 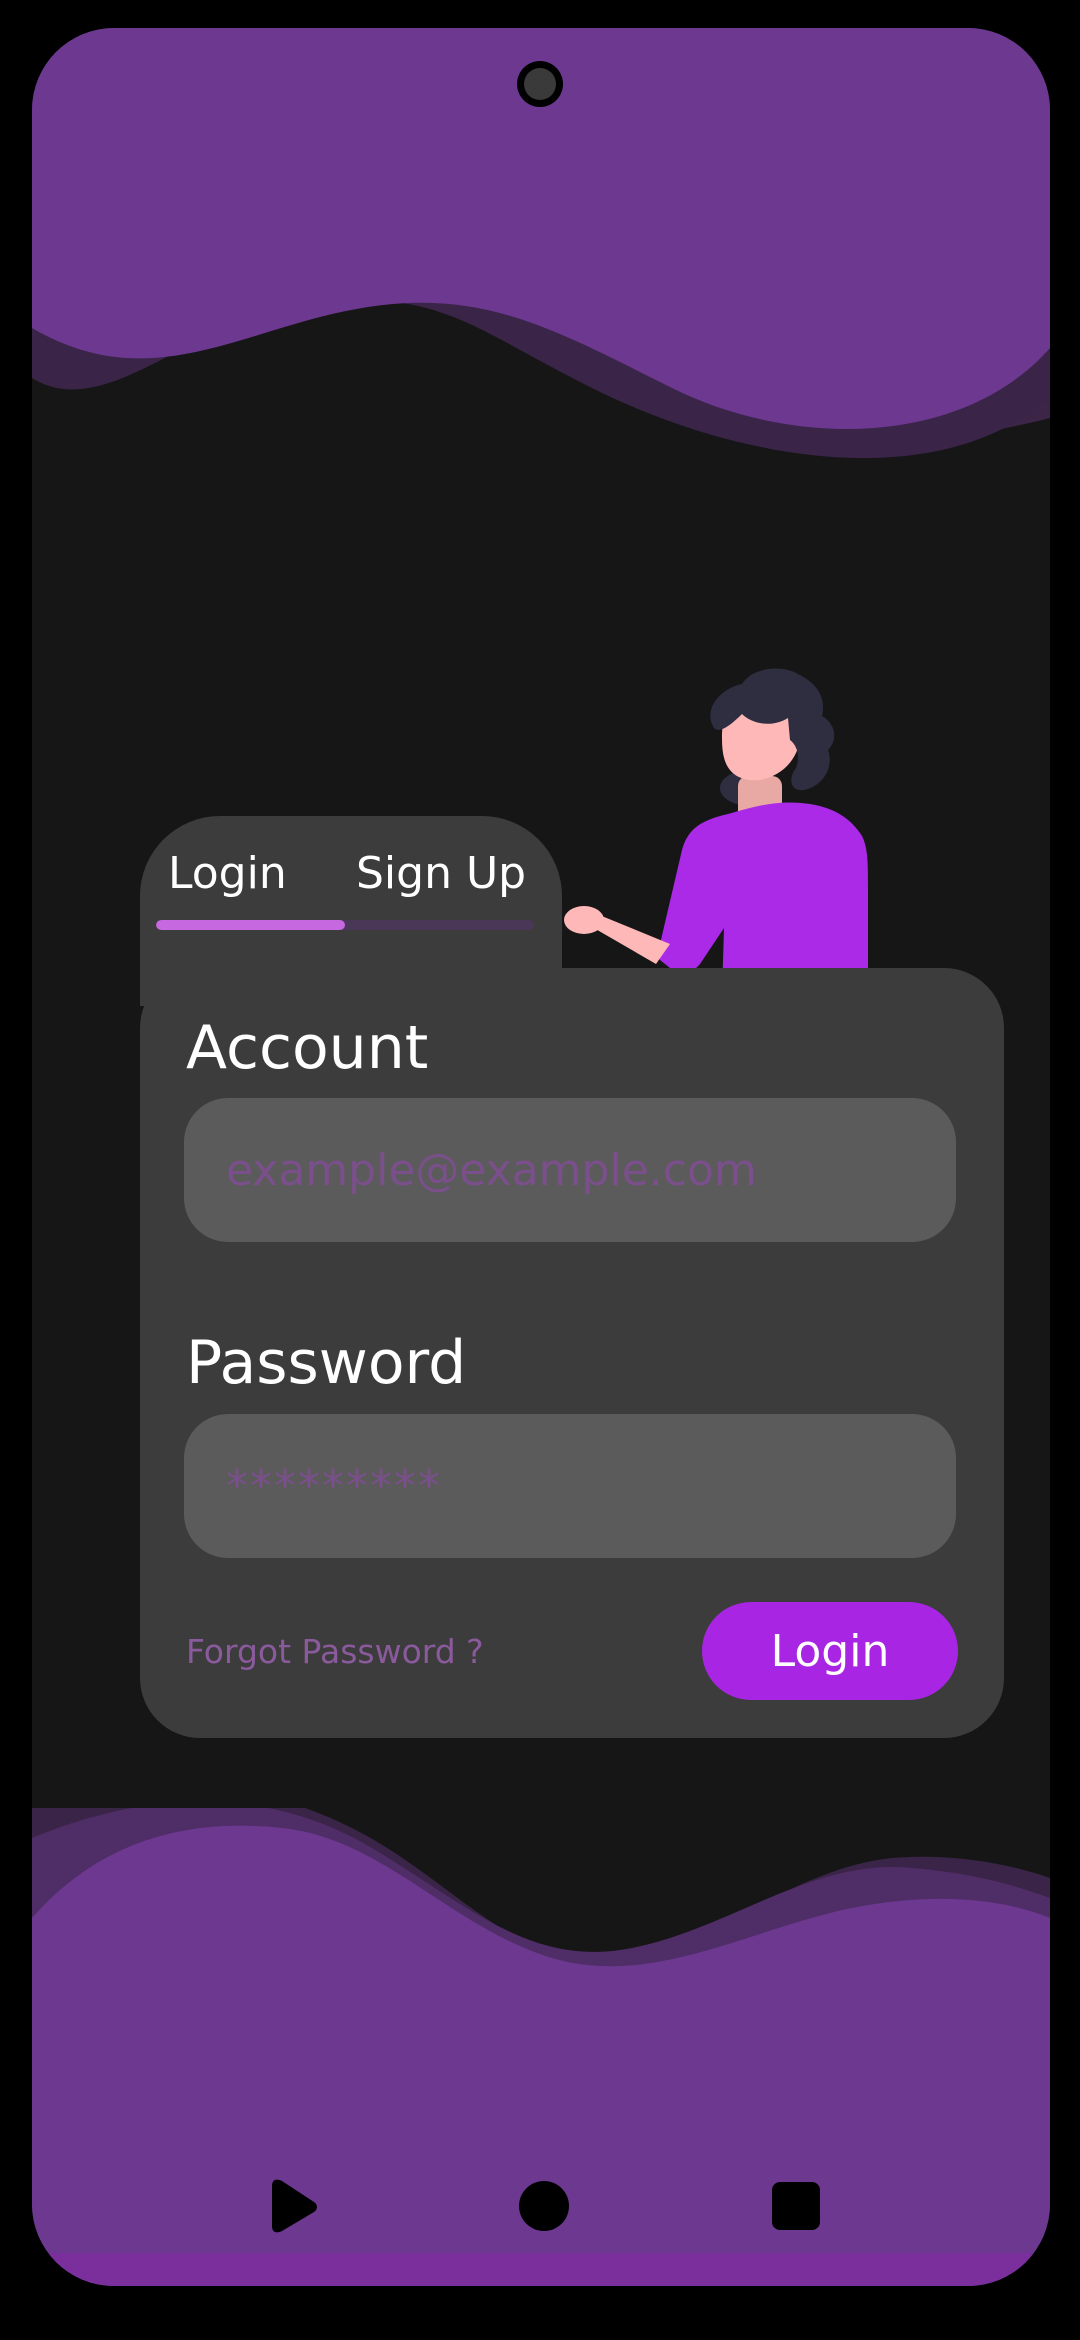 I want to click on password-input, so click(x=570, y=1486).